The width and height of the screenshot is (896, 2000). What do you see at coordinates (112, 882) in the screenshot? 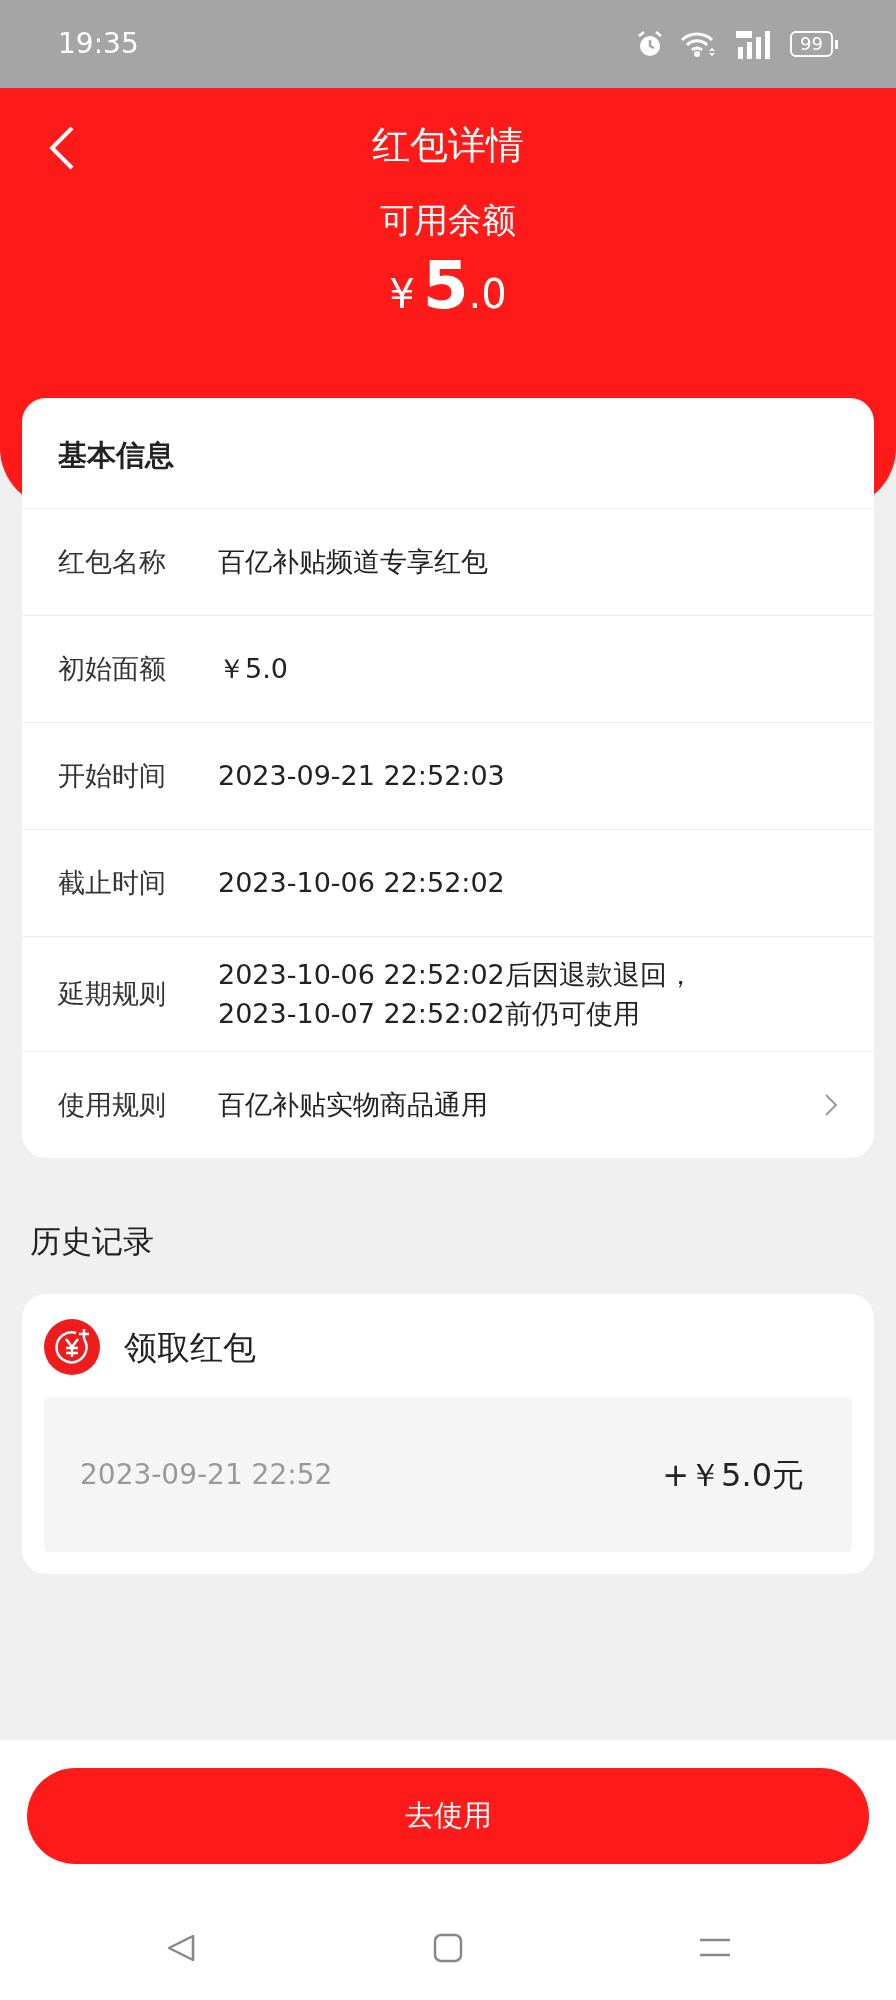
I see `field-label: 截止时间` at bounding box center [112, 882].